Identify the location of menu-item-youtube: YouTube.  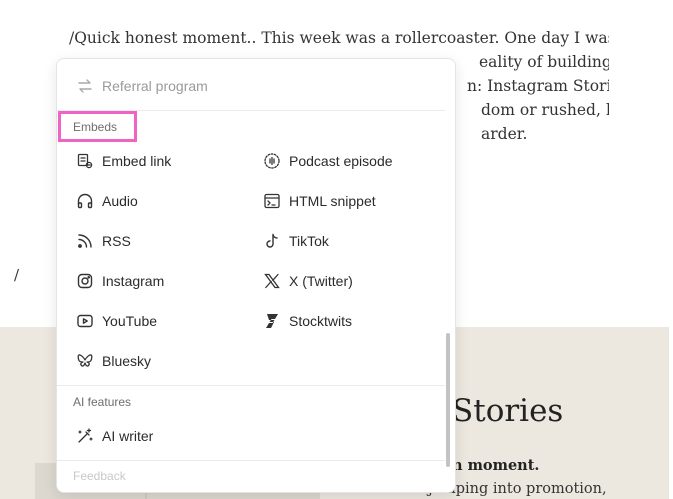
(116, 321).